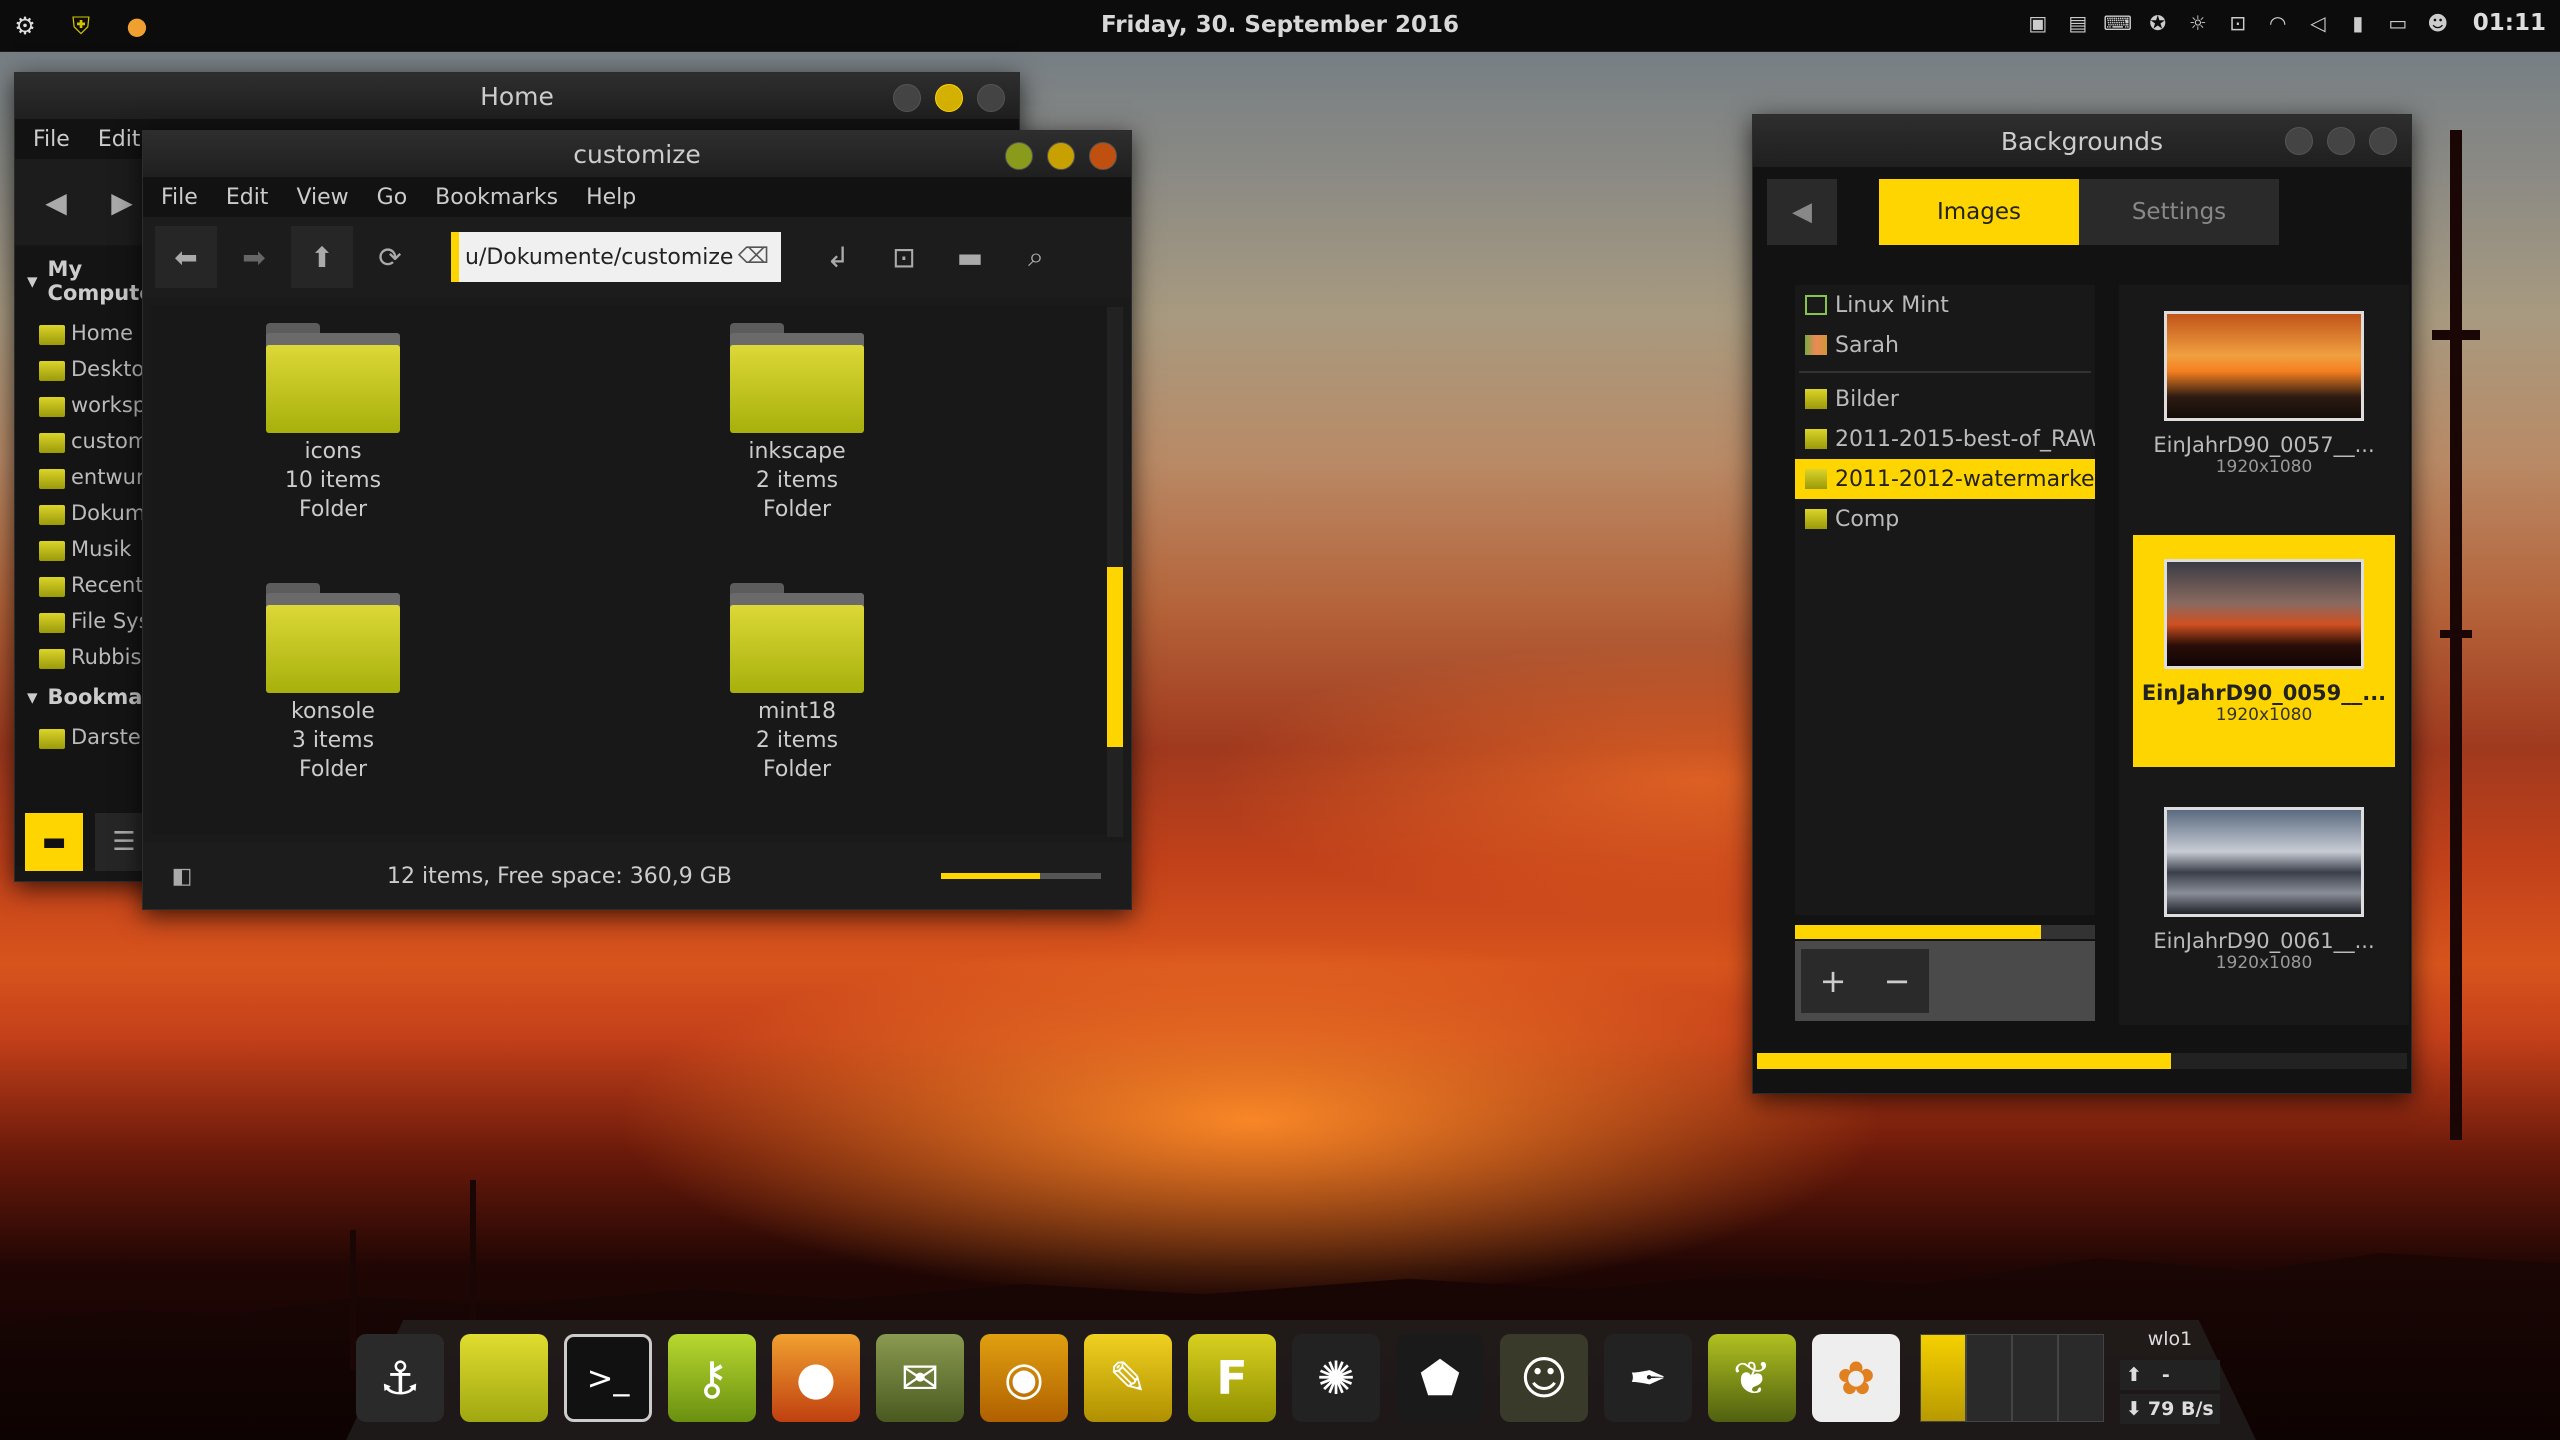 The height and width of the screenshot is (1440, 2560). I want to click on place-item: Sarah, so click(1945, 345).